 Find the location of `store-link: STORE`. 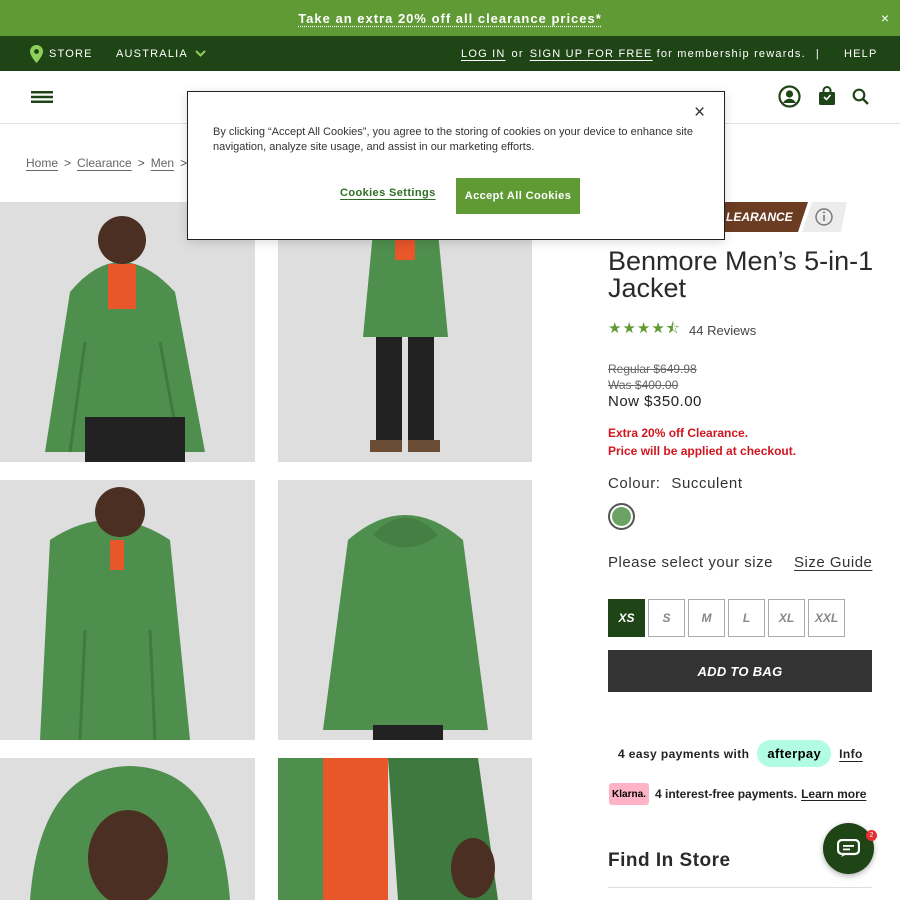

store-link: STORE is located at coordinates (61, 53).